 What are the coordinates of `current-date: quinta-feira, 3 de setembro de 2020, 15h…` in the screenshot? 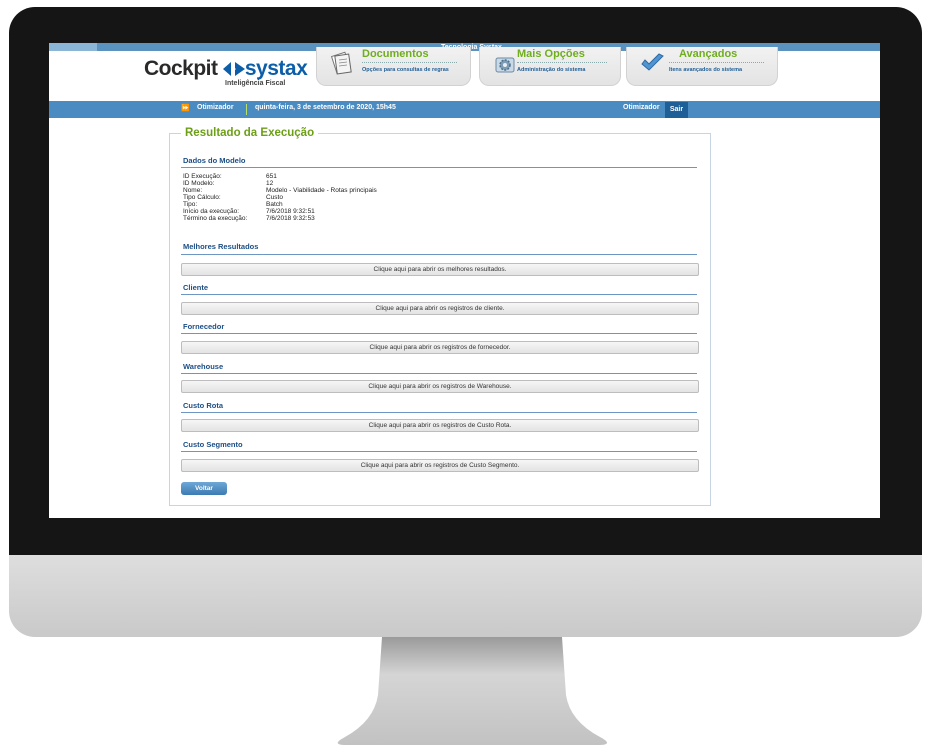 It's located at (325, 107).